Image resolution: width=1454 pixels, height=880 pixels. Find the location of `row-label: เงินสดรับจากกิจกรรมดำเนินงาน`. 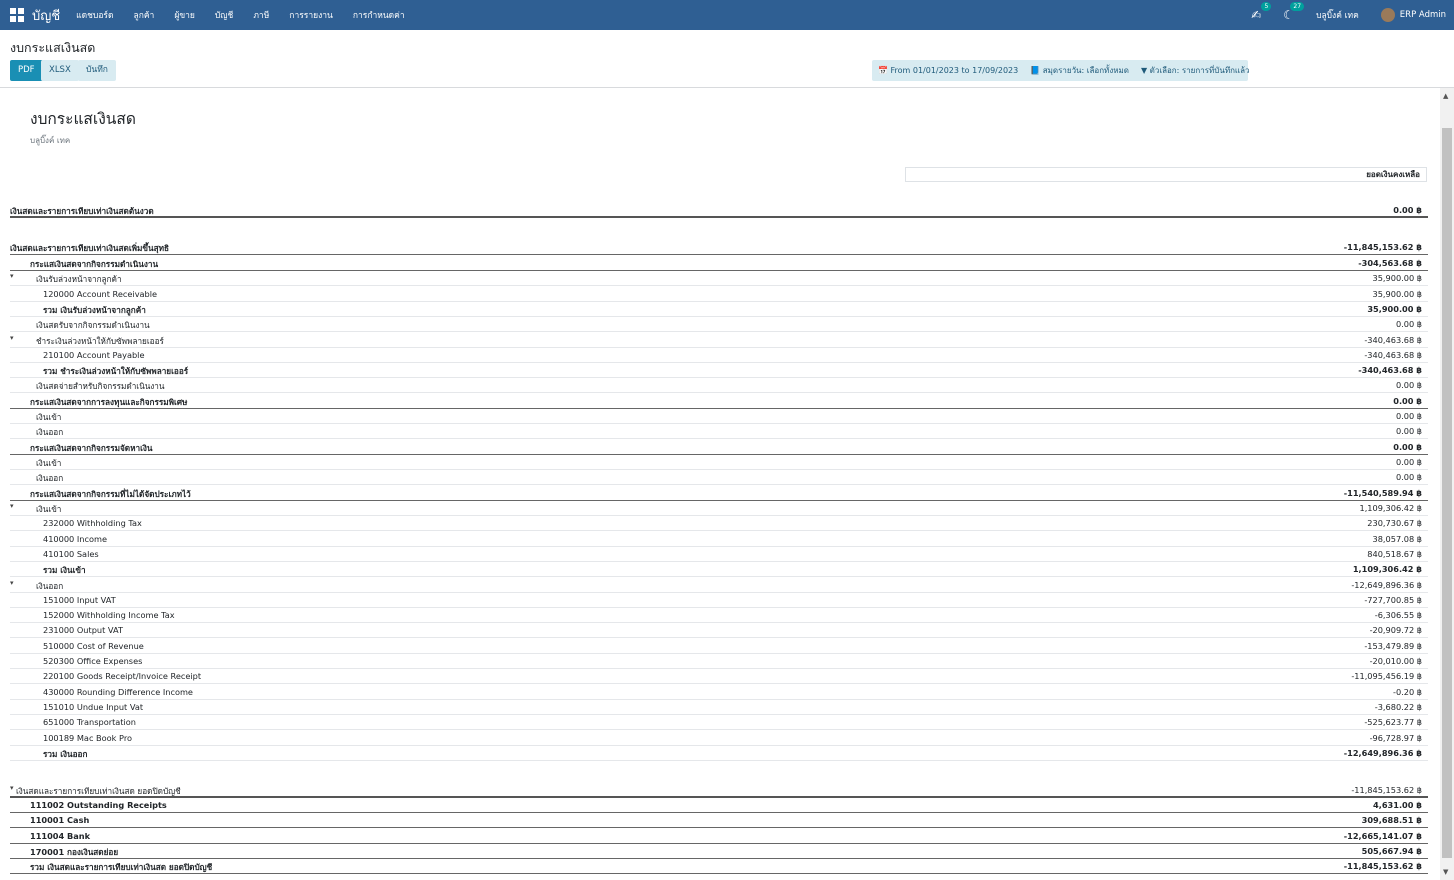

row-label: เงินสดรับจากกิจกรรมดำเนินงาน is located at coordinates (93, 325).